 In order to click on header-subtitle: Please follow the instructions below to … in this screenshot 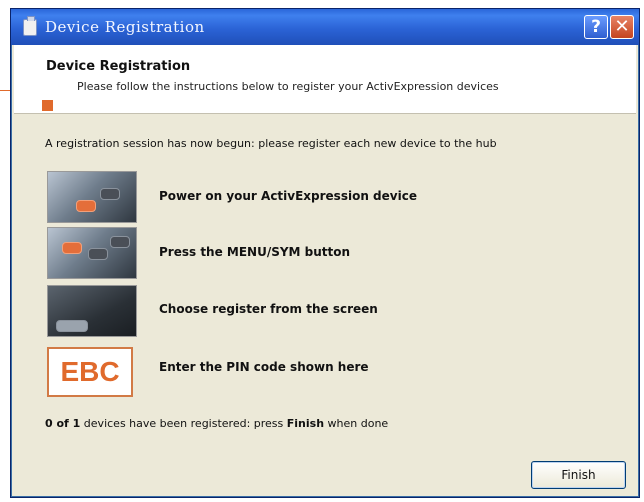, I will do `click(288, 86)`.